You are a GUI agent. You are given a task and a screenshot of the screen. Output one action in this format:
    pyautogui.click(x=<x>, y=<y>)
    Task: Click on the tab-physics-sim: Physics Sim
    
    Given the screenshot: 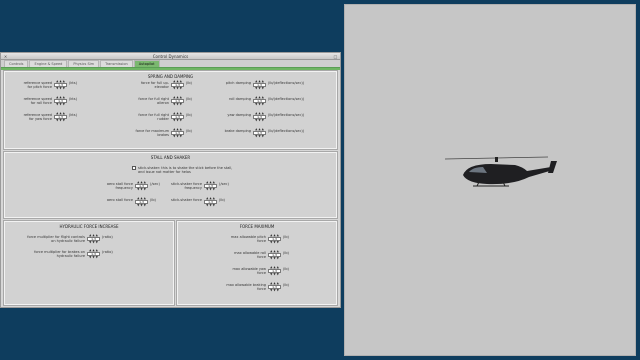 What is the action you would take?
    pyautogui.click(x=84, y=63)
    